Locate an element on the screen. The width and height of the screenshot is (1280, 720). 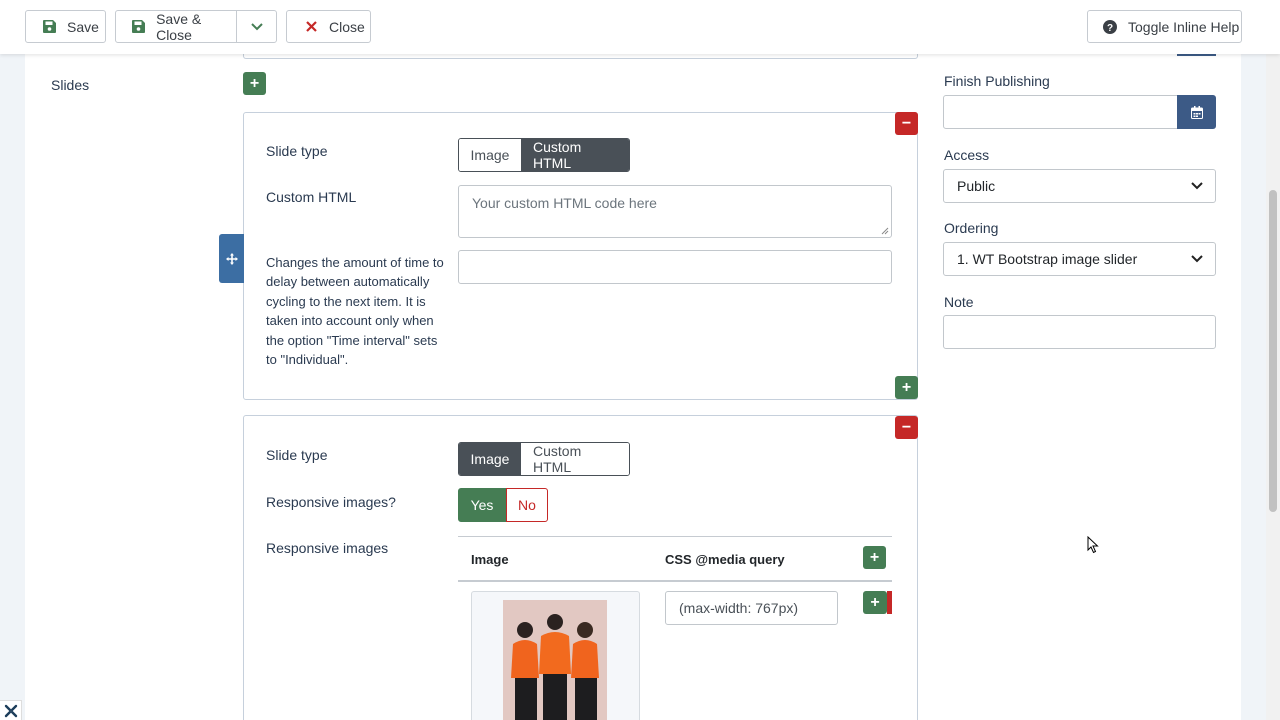
table-top-divider is located at coordinates (675, 536).